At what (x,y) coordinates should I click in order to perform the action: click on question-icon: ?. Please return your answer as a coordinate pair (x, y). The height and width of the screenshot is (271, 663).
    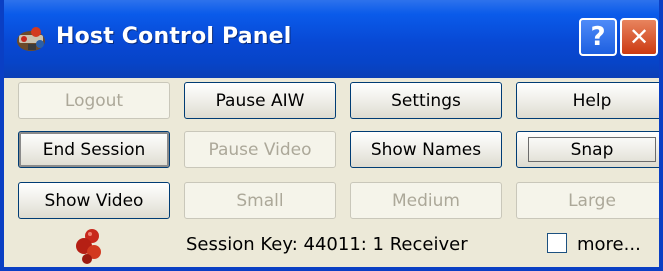
    Looking at the image, I should click on (598, 37).